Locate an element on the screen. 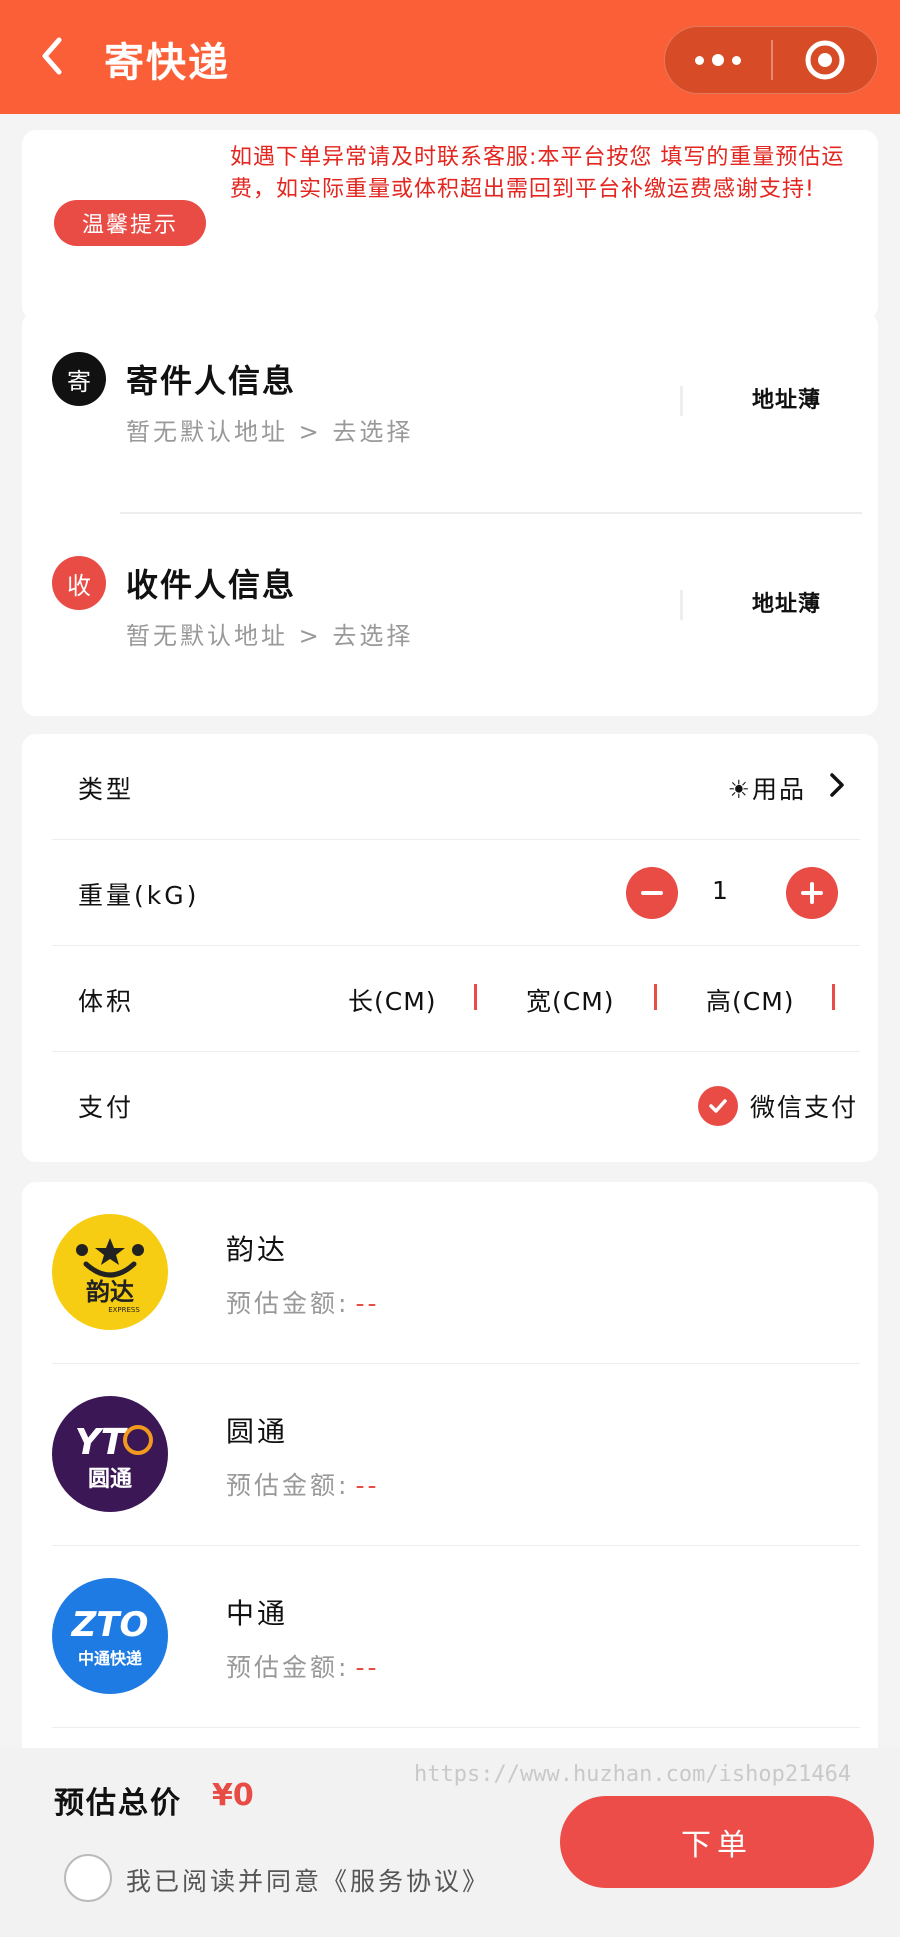 This screenshot has height=1937, width=900. watermark: https://www.huzhan.com/ishop21464 is located at coordinates (633, 1774).